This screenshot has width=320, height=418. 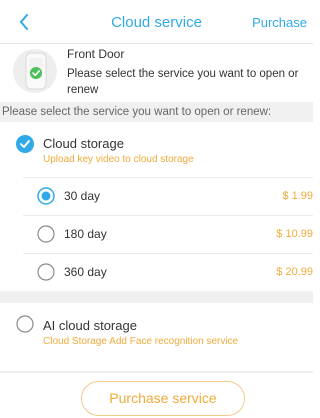 I want to click on ai-cloud-storage-title: AI cloud storage, so click(x=90, y=325).